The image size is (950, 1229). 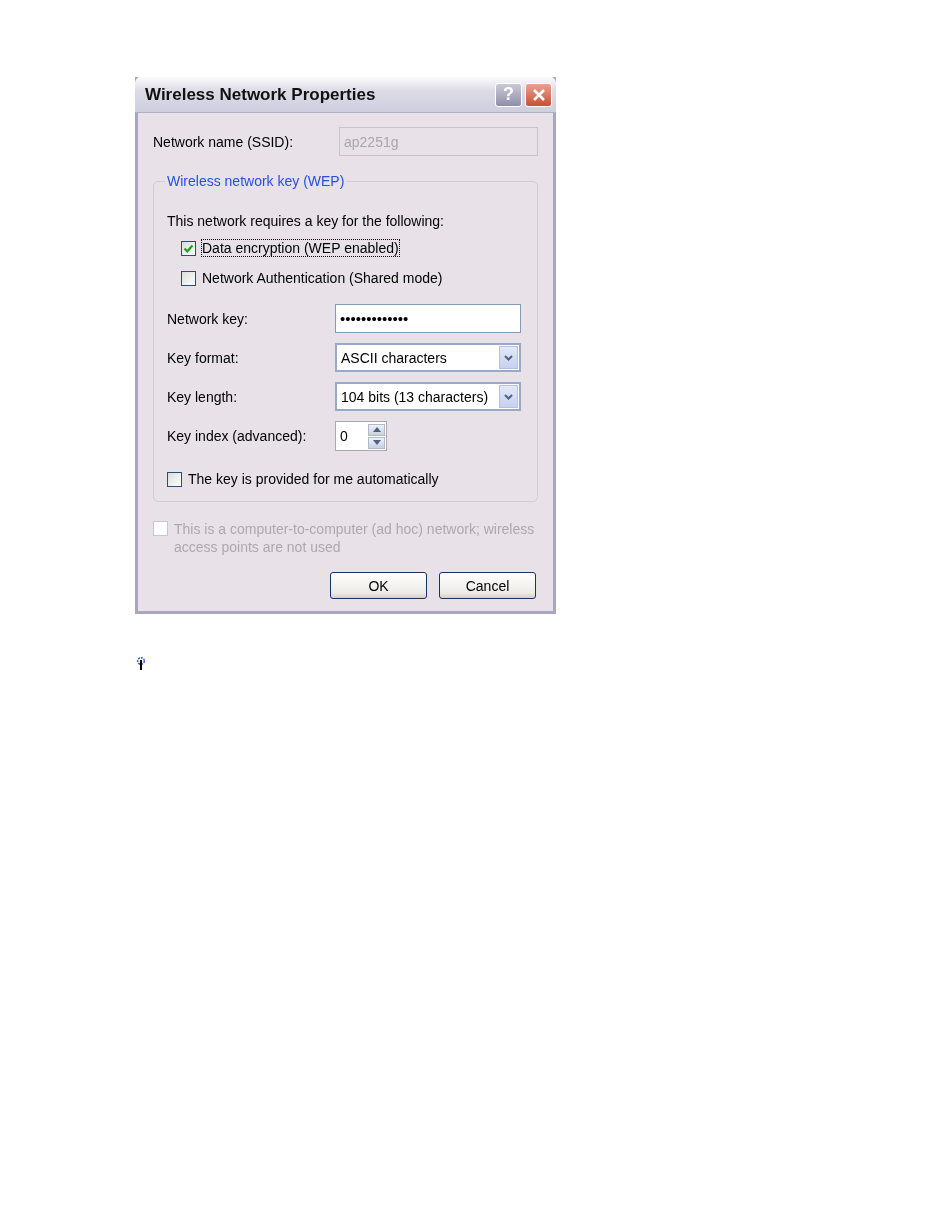 I want to click on field-label: Key format:, so click(x=203, y=357).